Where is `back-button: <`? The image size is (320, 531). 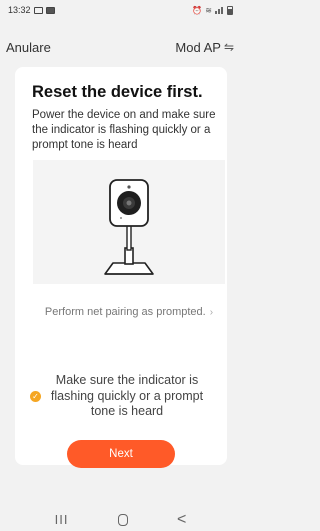
back-button: < is located at coordinates (181, 520).